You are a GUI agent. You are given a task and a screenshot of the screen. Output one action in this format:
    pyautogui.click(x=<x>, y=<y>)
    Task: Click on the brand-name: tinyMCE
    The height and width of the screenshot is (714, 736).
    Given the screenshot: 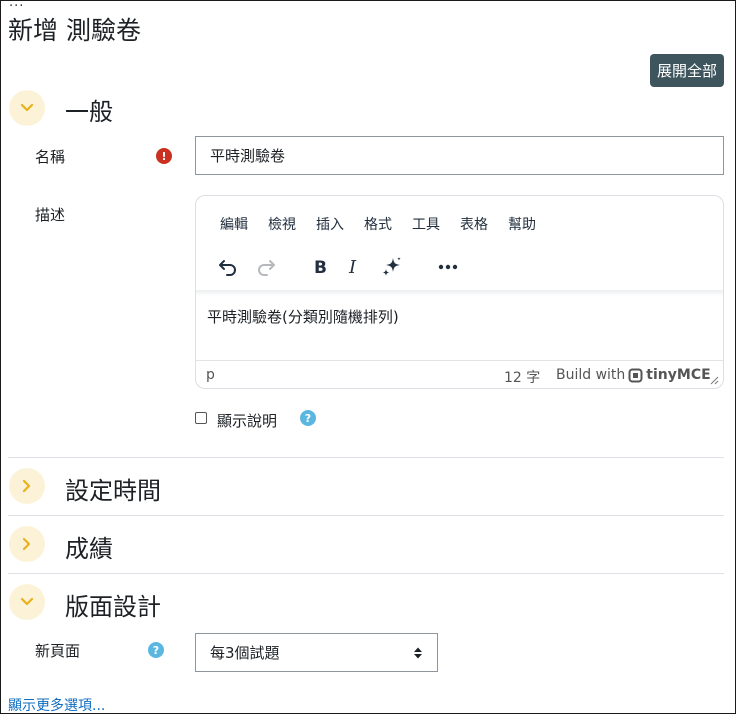 What is the action you would take?
    pyautogui.click(x=678, y=375)
    